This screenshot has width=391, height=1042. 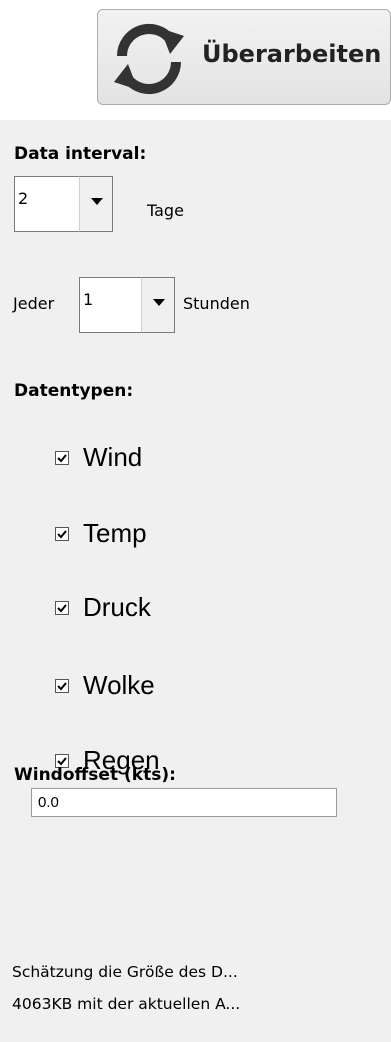 What do you see at coordinates (74, 391) in the screenshot?
I see `data-types-heading: Datentypen:` at bounding box center [74, 391].